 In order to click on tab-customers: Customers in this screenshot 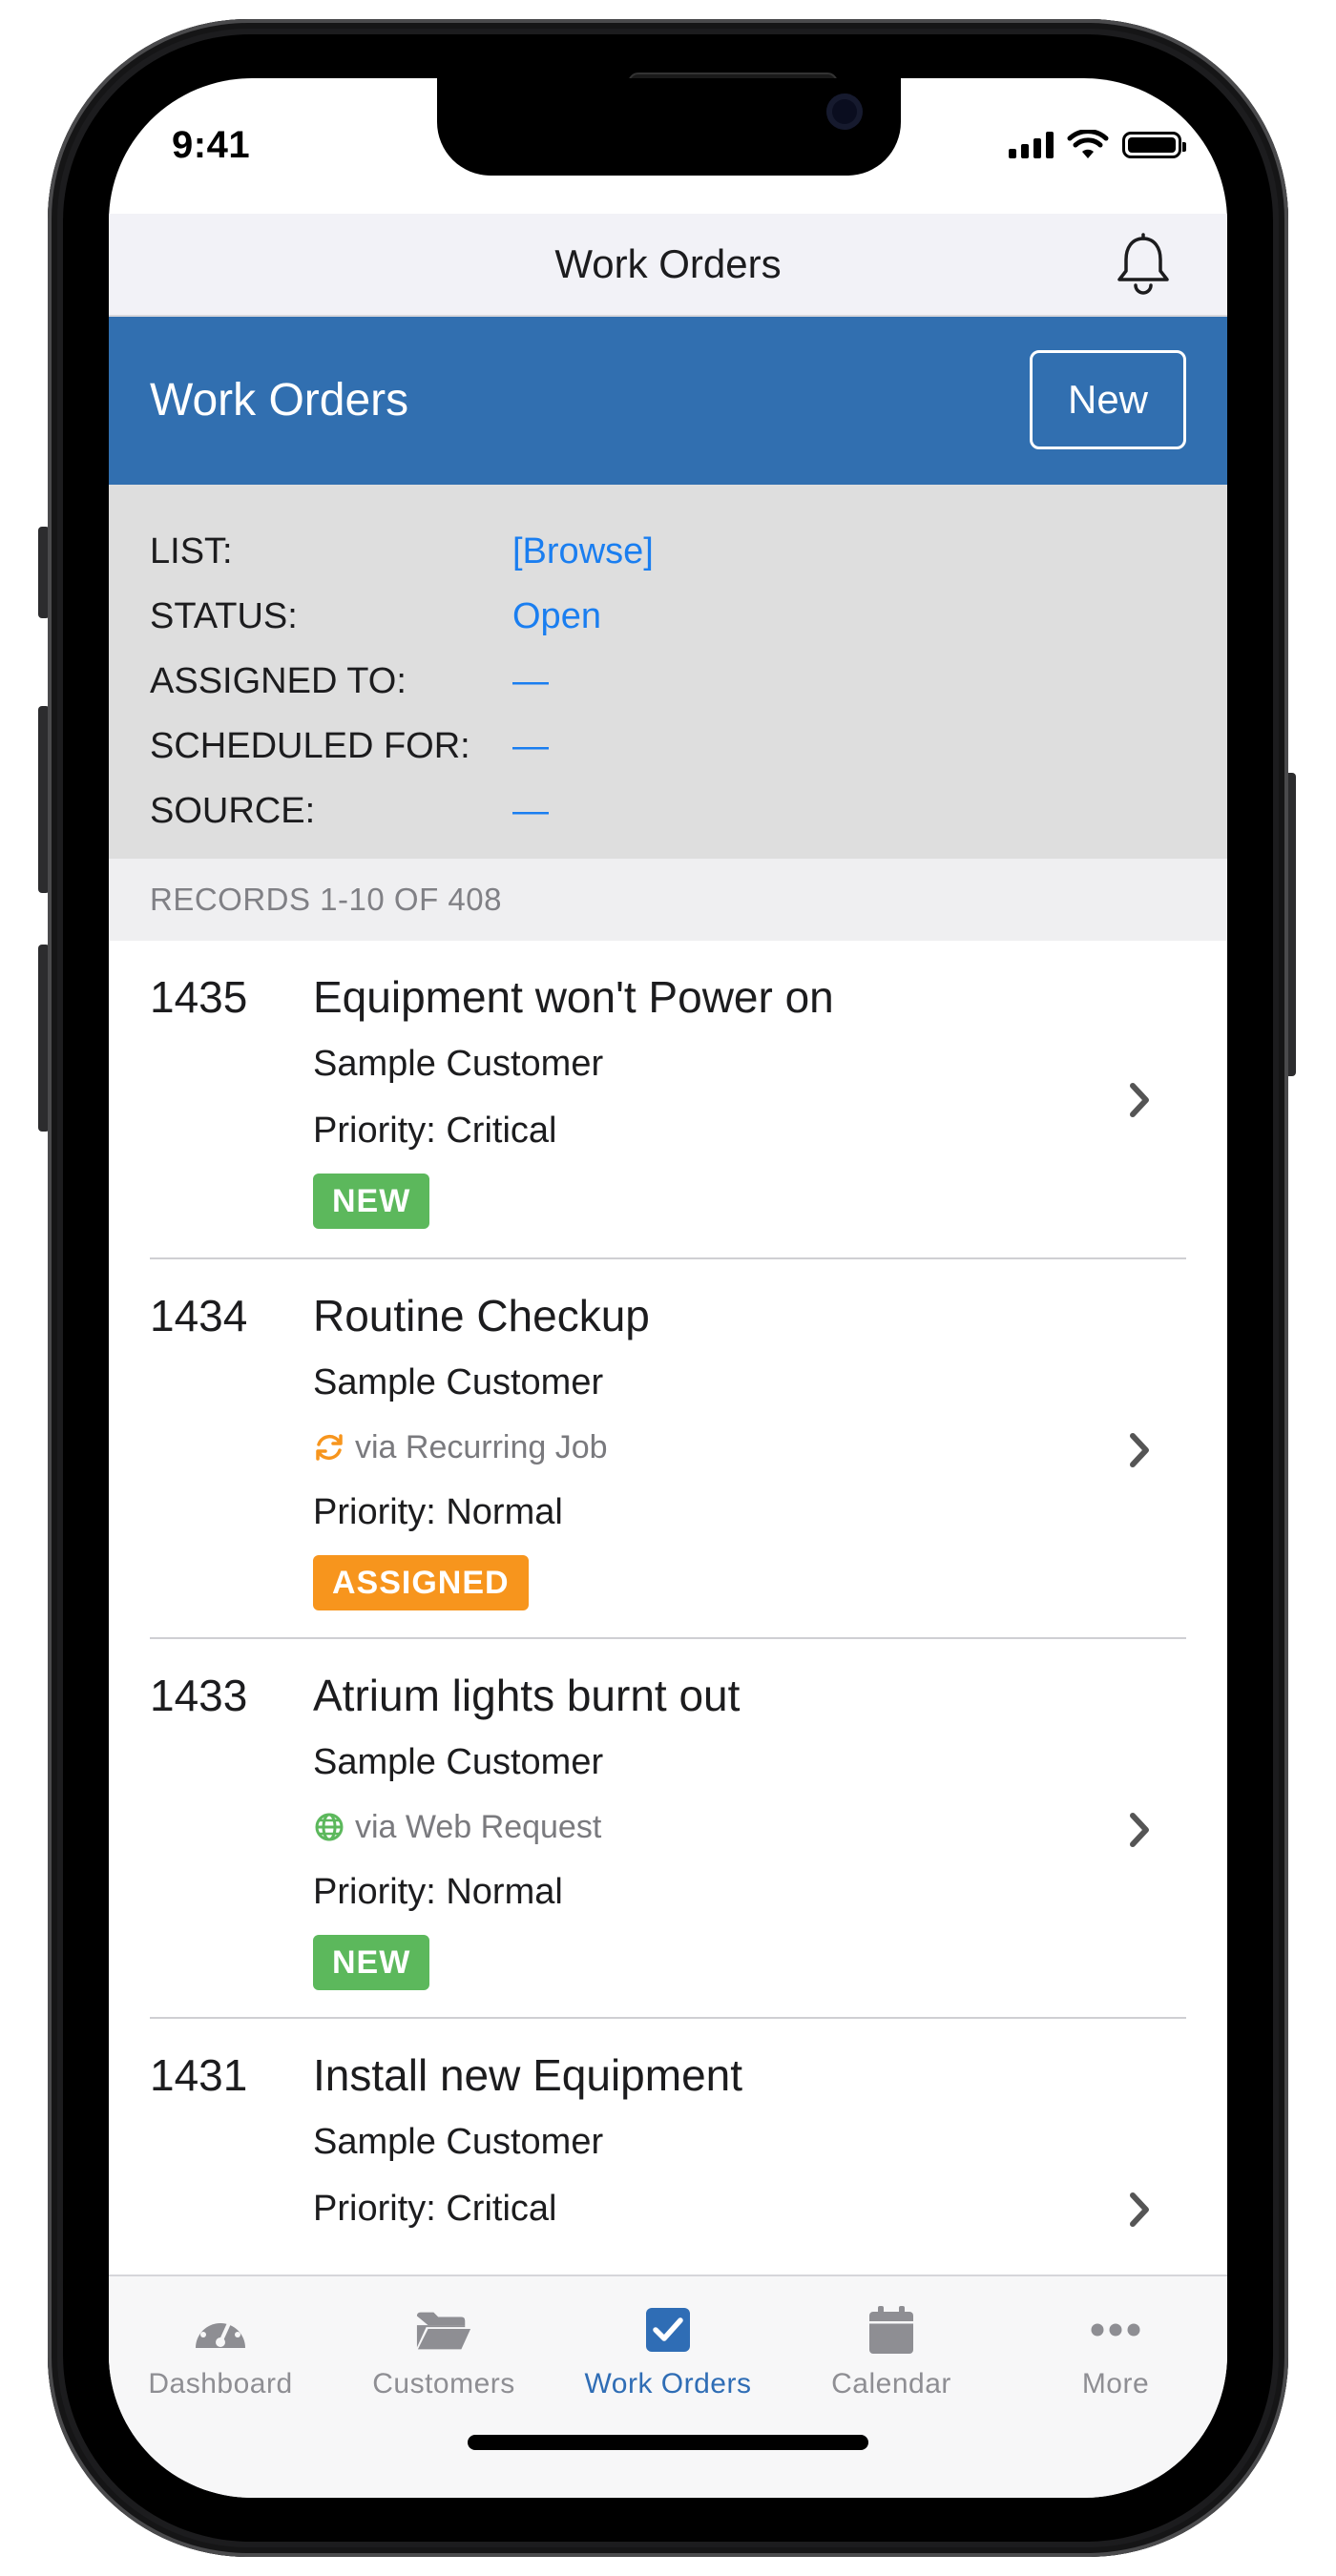, I will do `click(443, 2357)`.